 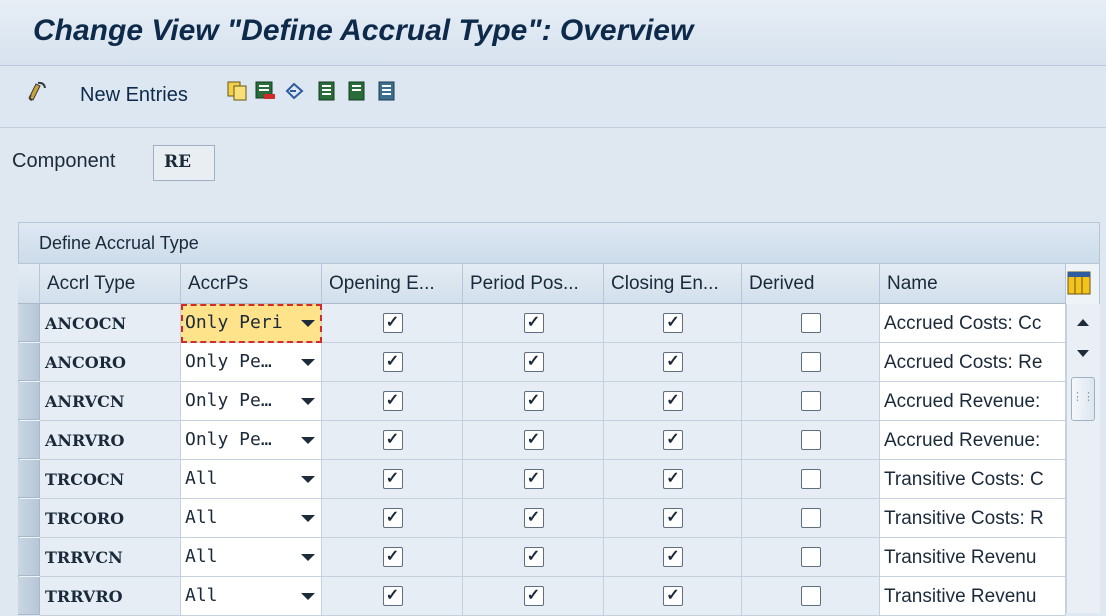 What do you see at coordinates (265, 91) in the screenshot?
I see `delete-icon` at bounding box center [265, 91].